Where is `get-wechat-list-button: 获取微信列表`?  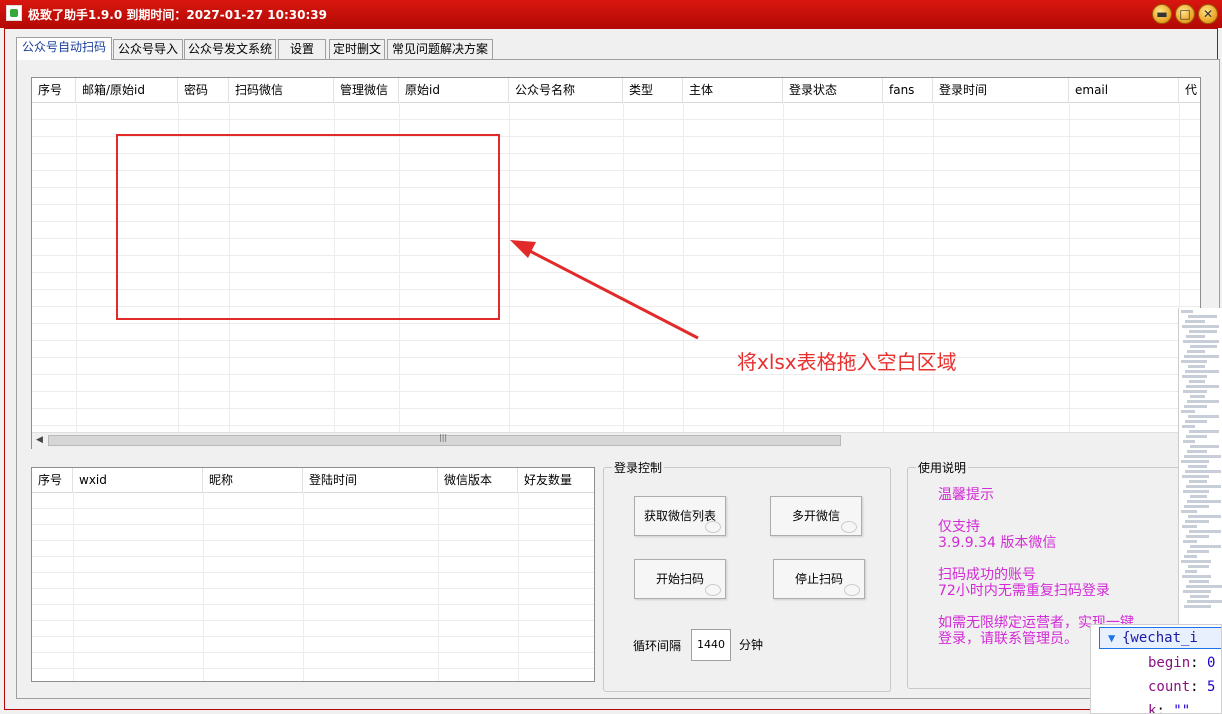 get-wechat-list-button: 获取微信列表 is located at coordinates (680, 516).